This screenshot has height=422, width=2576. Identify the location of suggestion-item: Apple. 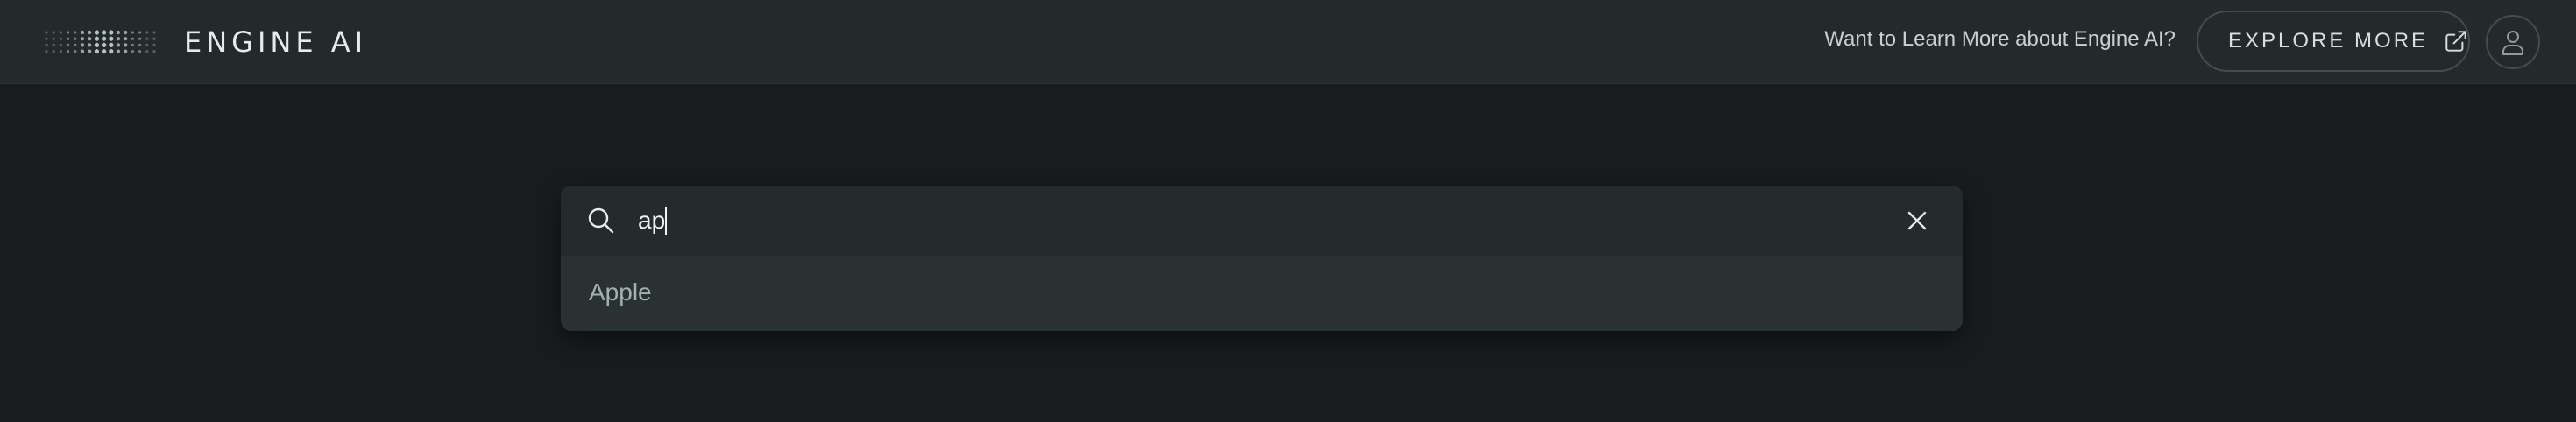
(1262, 293).